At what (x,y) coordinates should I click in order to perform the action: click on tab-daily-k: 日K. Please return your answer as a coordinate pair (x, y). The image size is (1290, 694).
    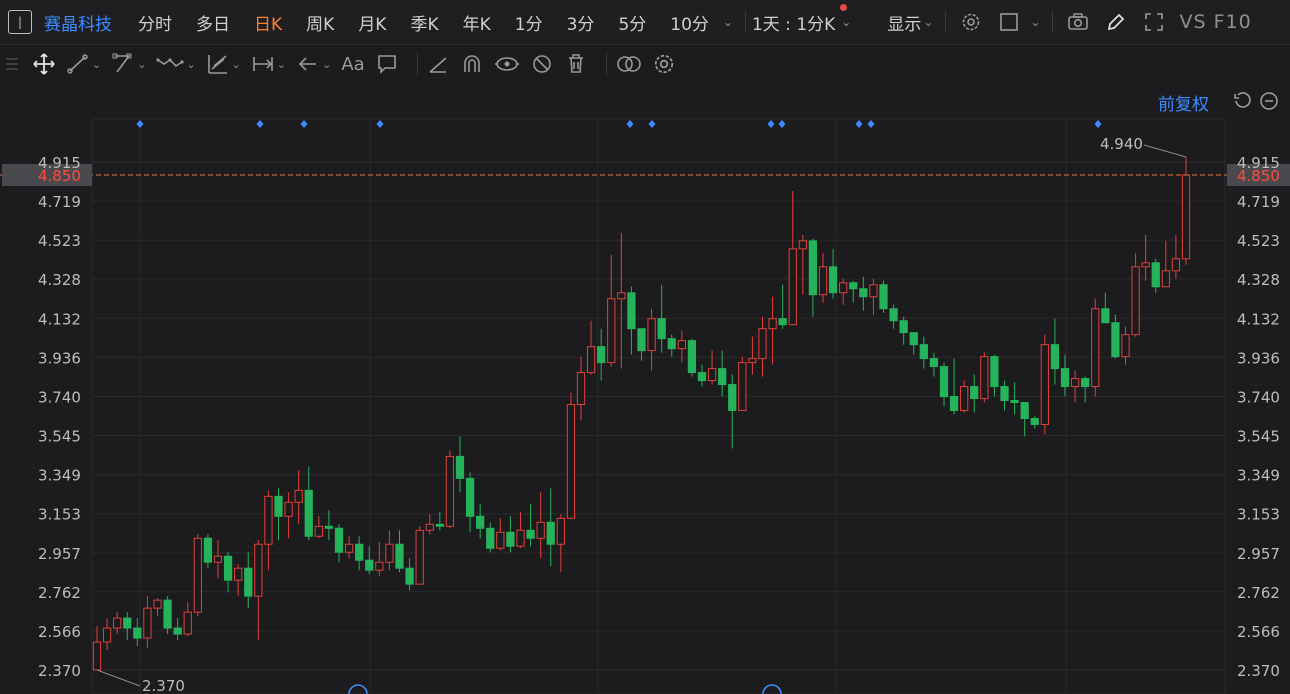
    Looking at the image, I should click on (268, 22).